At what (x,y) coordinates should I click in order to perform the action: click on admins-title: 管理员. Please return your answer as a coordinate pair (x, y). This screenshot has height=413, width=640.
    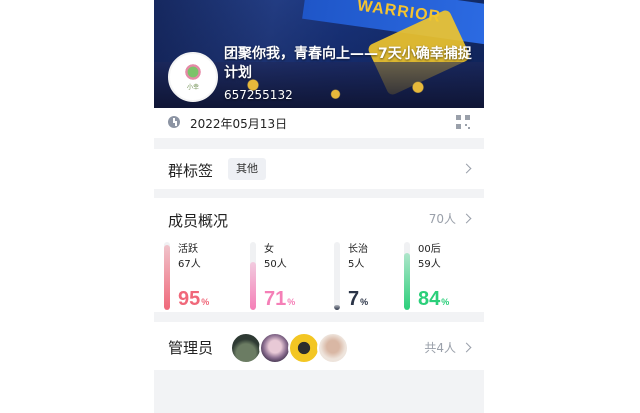
    Looking at the image, I should click on (191, 348).